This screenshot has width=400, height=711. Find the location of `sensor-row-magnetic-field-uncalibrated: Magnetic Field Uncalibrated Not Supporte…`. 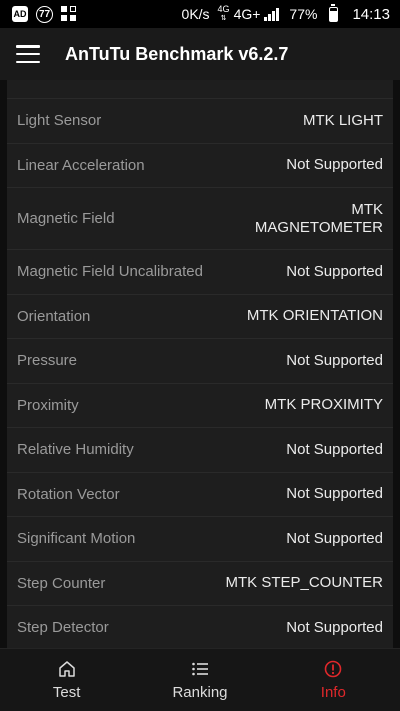

sensor-row-magnetic-field-uncalibrated: Magnetic Field Uncalibrated Not Supporte… is located at coordinates (200, 272).